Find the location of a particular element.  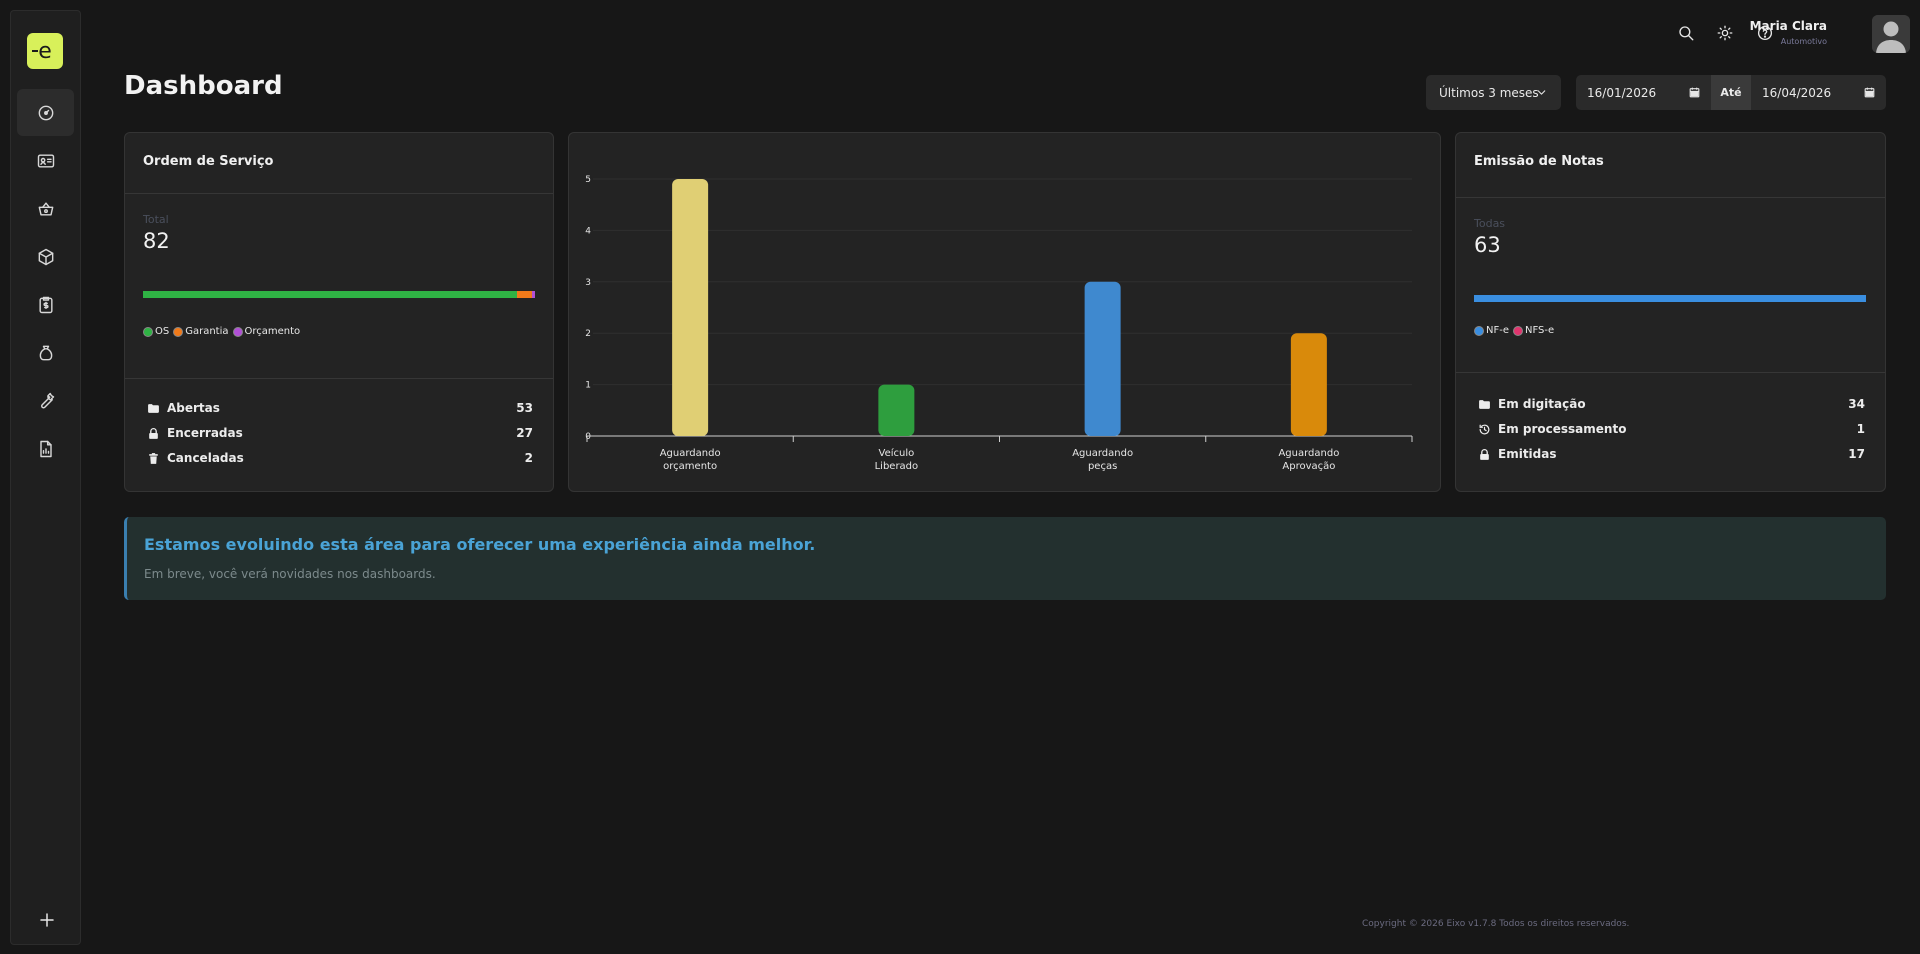

os-bar-segment is located at coordinates (330, 294).